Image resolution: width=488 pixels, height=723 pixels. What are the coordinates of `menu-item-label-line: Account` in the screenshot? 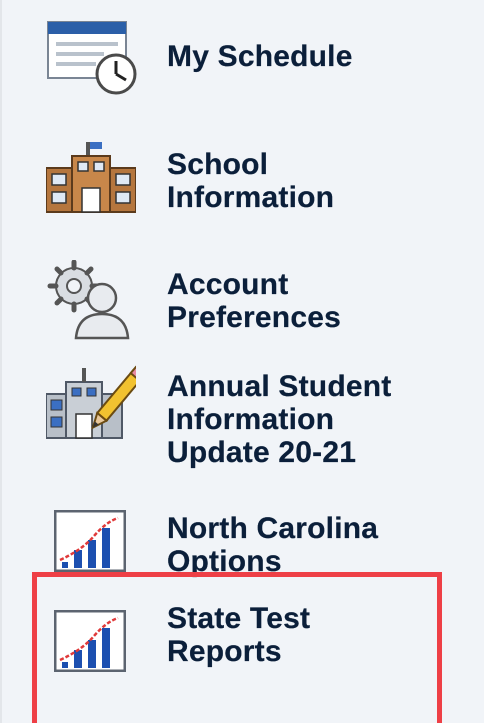 It's located at (228, 284).